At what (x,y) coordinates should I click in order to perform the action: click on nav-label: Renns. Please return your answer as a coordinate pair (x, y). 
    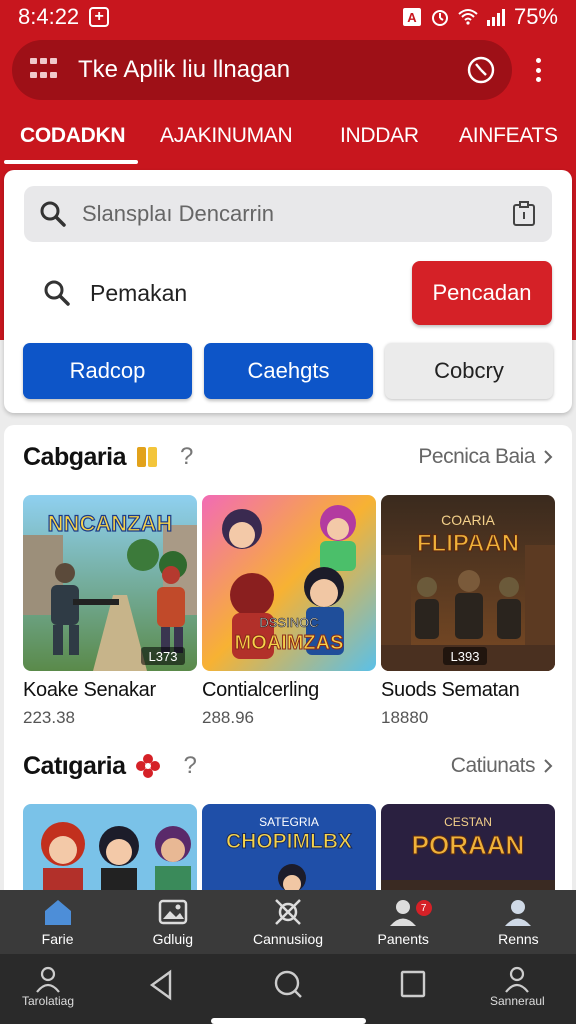
    Looking at the image, I should click on (518, 939).